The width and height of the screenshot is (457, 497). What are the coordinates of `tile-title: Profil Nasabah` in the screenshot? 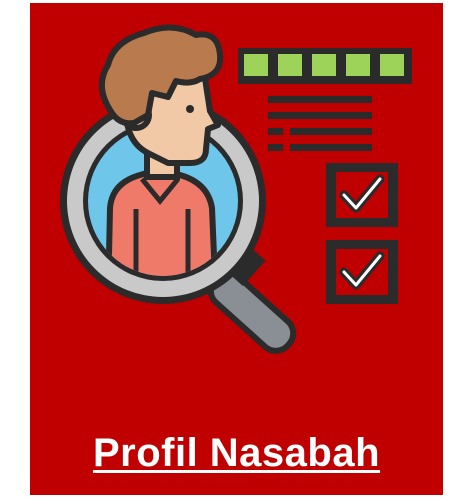 It's located at (236, 453).